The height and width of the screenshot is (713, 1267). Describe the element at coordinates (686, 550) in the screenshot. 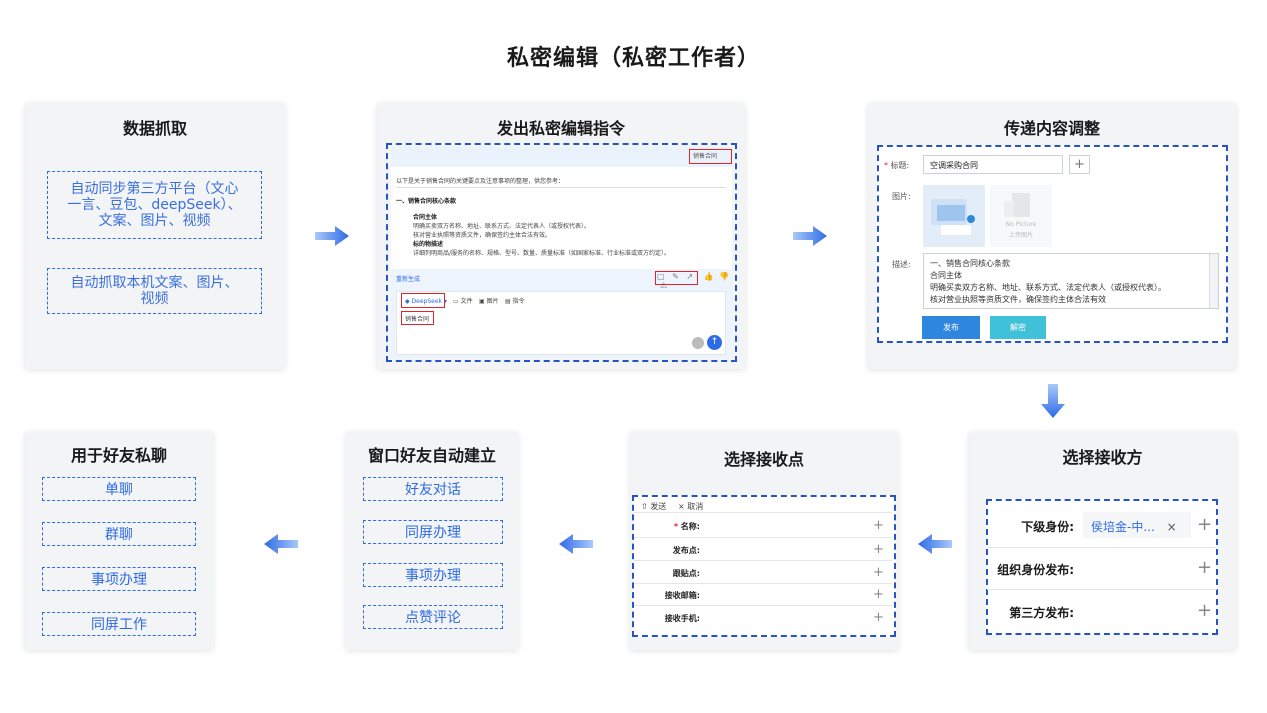

I see `row-label: 发布点:` at that location.